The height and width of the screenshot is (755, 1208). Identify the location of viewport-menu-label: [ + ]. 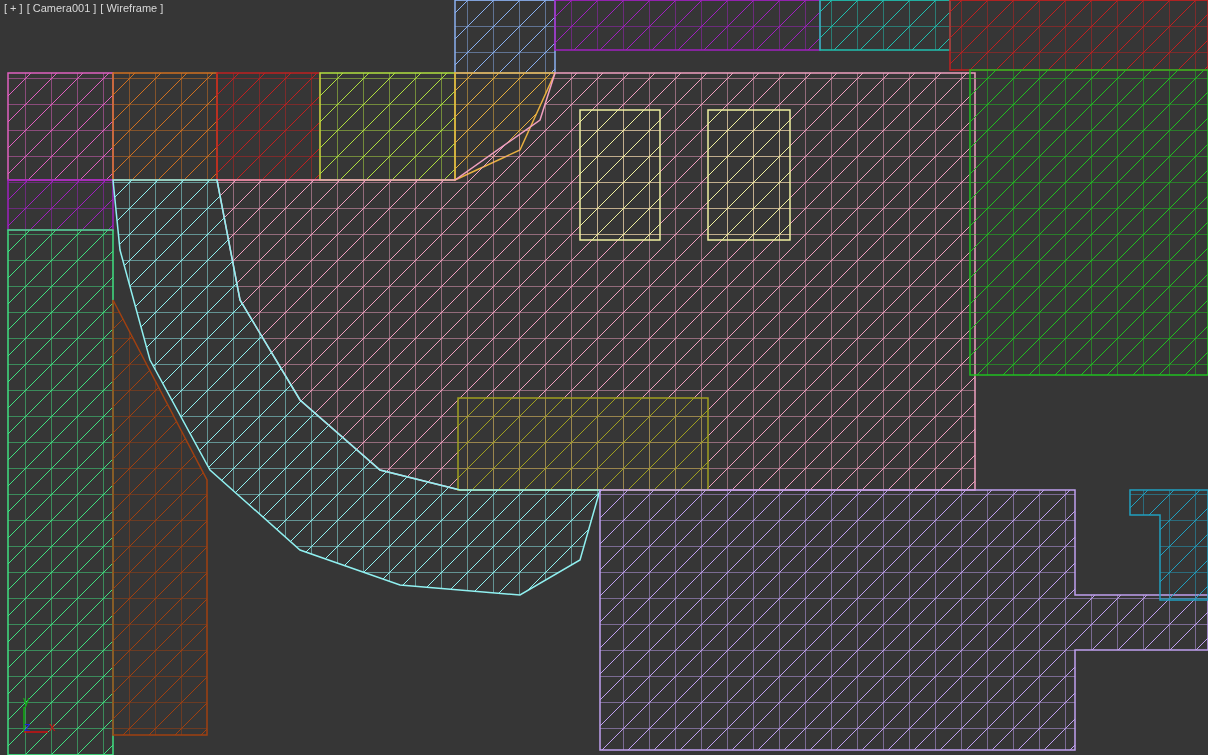
(13, 8).